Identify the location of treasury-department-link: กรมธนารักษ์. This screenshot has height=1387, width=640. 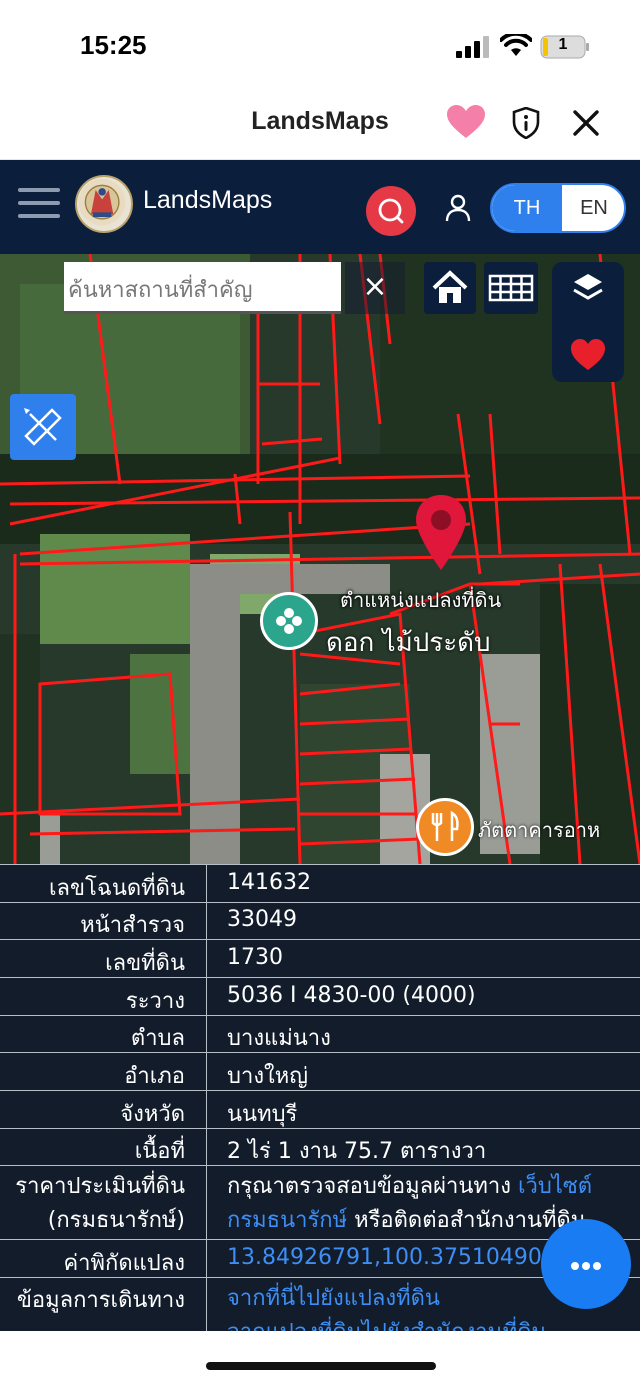
(287, 1220).